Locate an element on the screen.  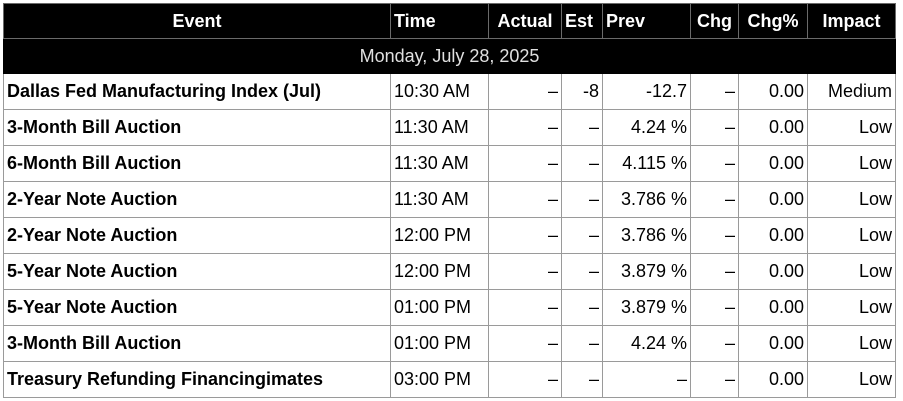
col-header-est: Est is located at coordinates (582, 21).